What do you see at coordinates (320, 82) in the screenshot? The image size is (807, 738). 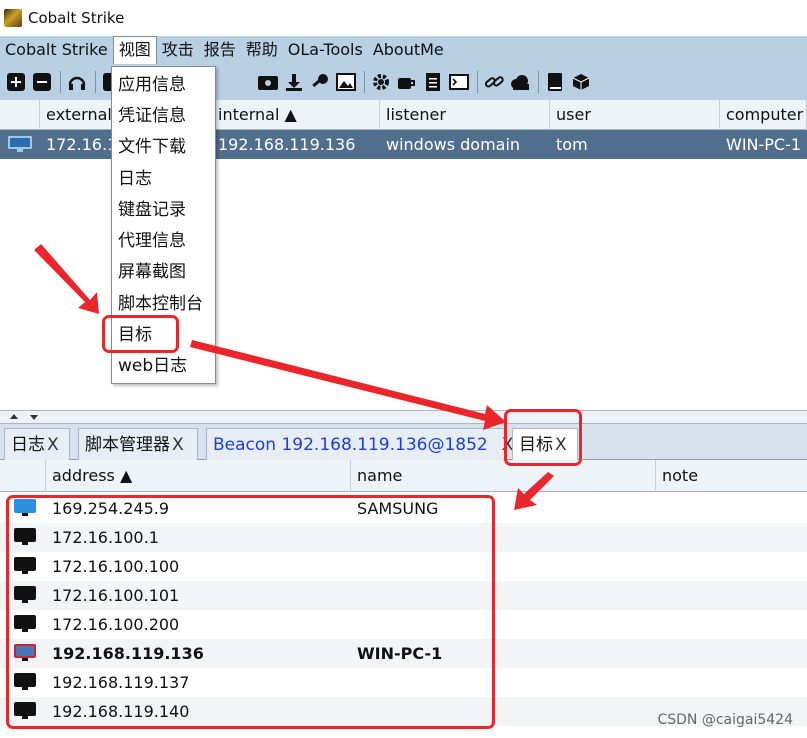 I see `key-icon` at bounding box center [320, 82].